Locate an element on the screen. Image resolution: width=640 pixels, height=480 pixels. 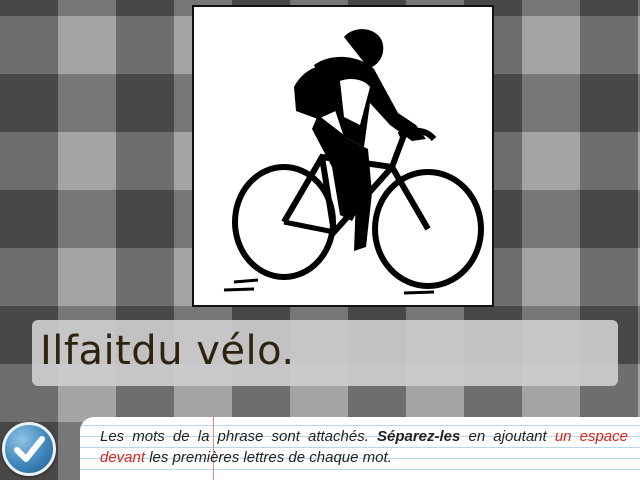
instruction-bold: Séparez-les is located at coordinates (418, 436).